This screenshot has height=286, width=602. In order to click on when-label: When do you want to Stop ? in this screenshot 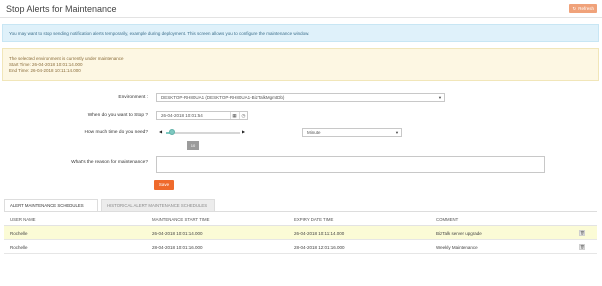, I will do `click(117, 115)`.